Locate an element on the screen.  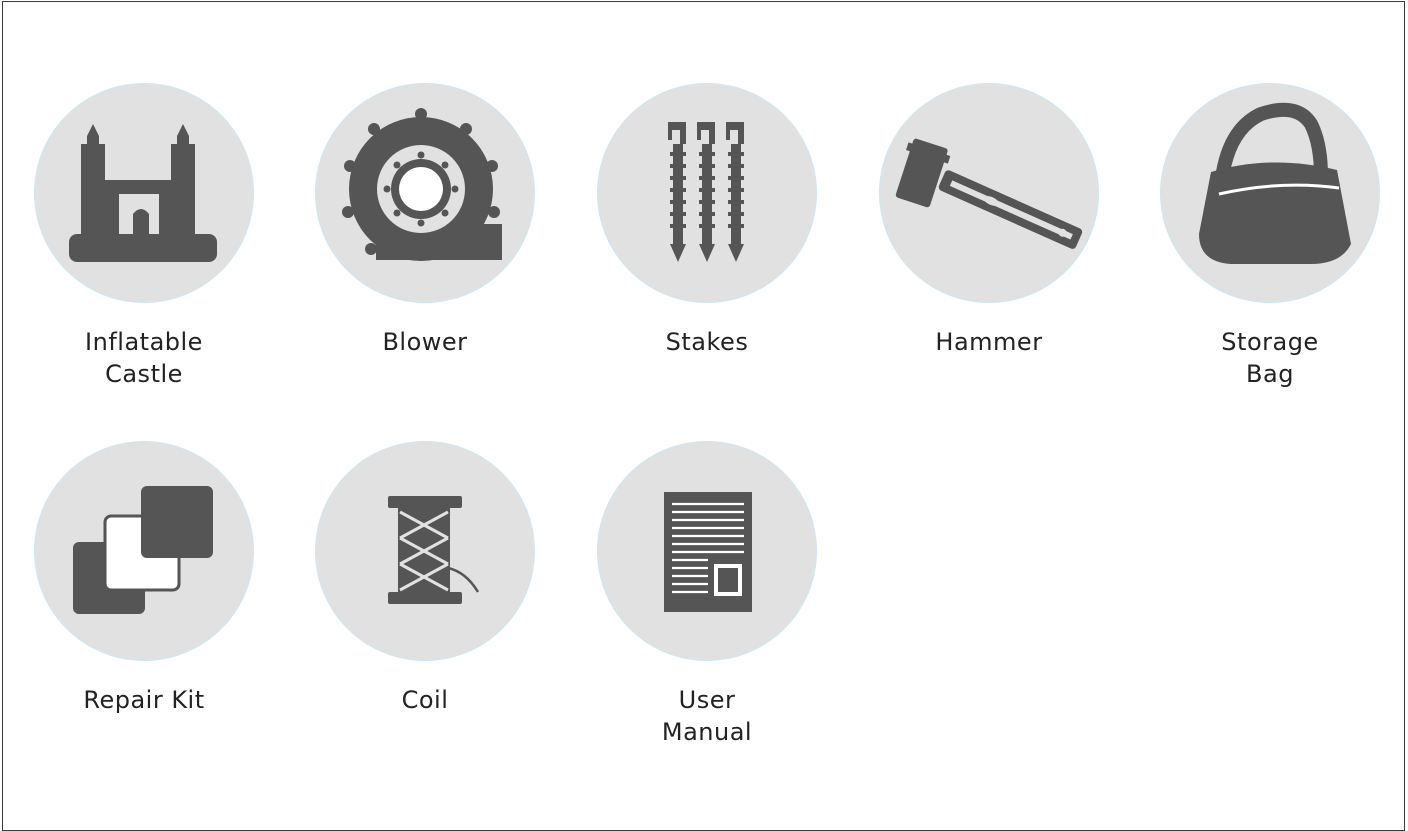
item-stakes: Stakes is located at coordinates (707, 221).